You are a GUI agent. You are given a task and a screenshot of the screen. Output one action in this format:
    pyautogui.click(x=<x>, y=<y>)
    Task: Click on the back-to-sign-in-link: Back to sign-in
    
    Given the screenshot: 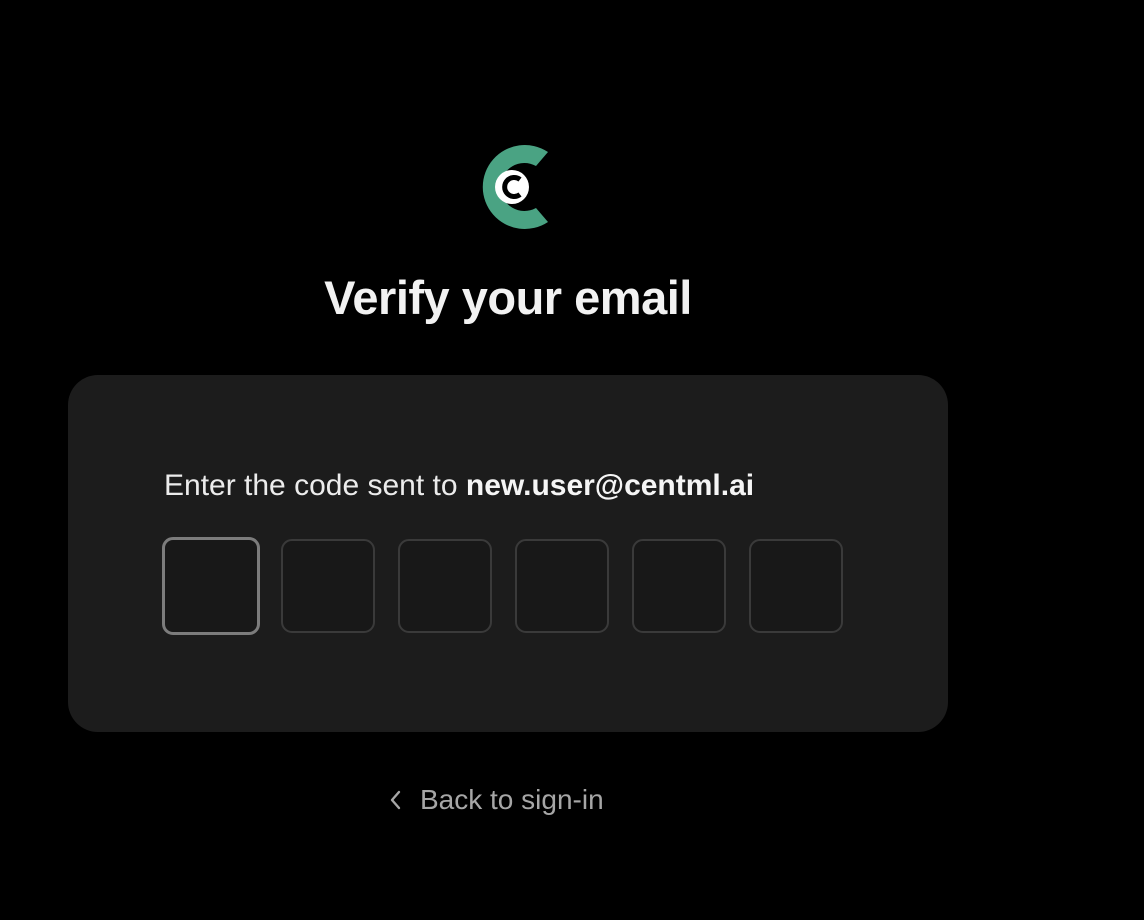 What is the action you would take?
    pyautogui.click(x=494, y=800)
    